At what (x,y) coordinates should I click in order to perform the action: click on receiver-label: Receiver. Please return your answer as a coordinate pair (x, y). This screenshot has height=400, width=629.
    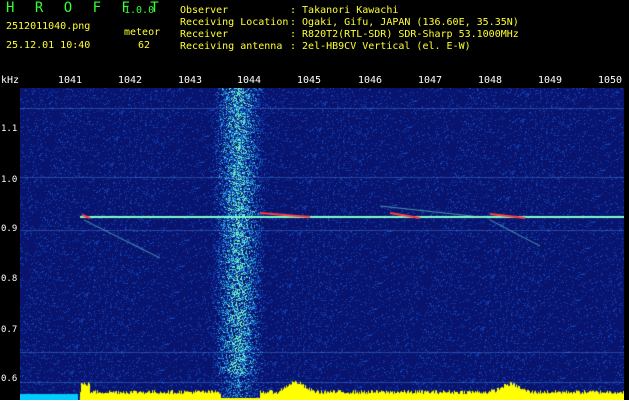
    Looking at the image, I should click on (204, 34).